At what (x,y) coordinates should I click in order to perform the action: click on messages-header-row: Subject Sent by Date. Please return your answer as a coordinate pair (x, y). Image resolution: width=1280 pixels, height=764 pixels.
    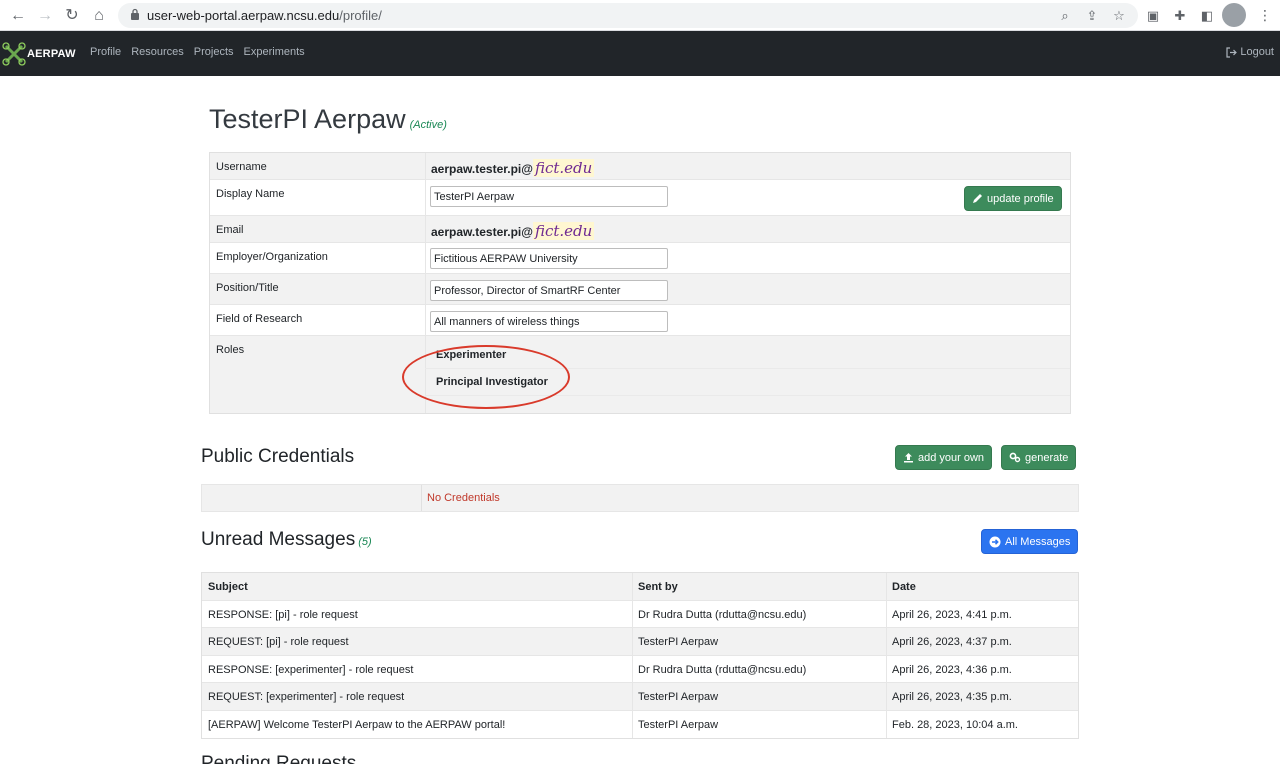
    Looking at the image, I should click on (640, 587).